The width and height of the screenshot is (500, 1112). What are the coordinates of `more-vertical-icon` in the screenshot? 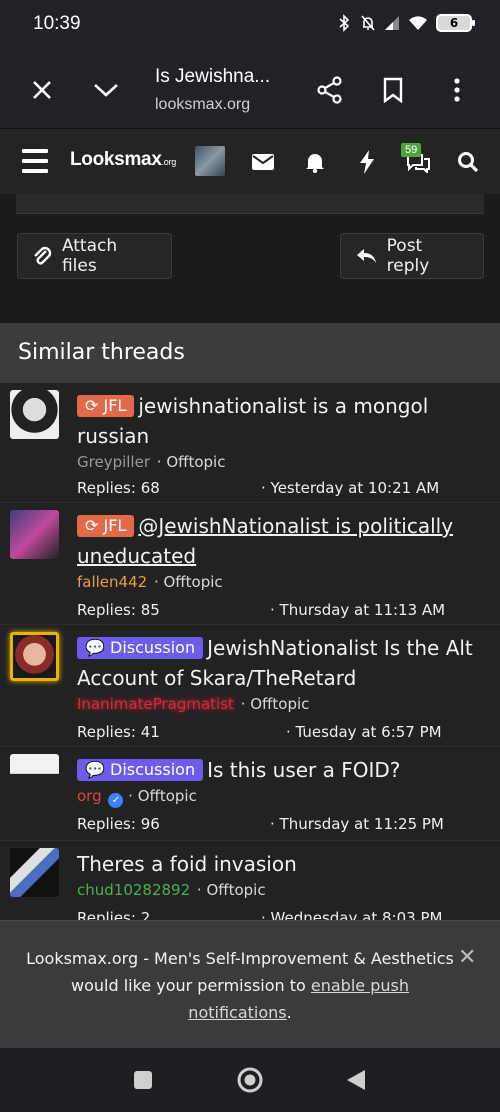 It's located at (457, 90).